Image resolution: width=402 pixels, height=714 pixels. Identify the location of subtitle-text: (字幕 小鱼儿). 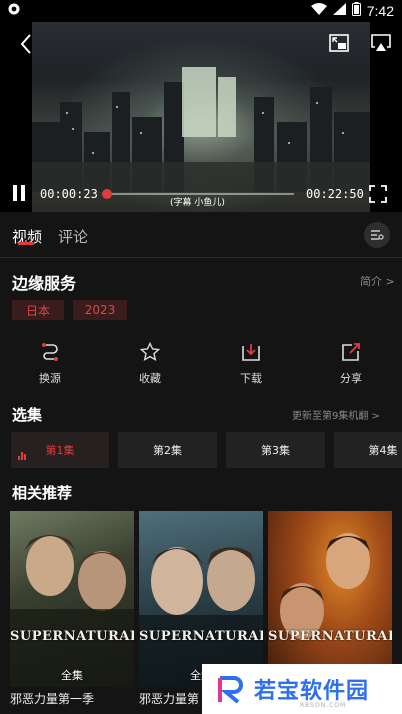
(197, 203).